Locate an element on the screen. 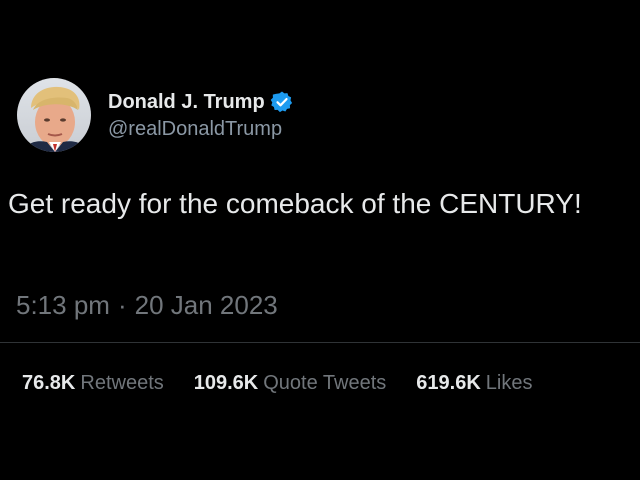 This screenshot has height=480, width=640. quote-tweets-label: Quote Tweets is located at coordinates (325, 383).